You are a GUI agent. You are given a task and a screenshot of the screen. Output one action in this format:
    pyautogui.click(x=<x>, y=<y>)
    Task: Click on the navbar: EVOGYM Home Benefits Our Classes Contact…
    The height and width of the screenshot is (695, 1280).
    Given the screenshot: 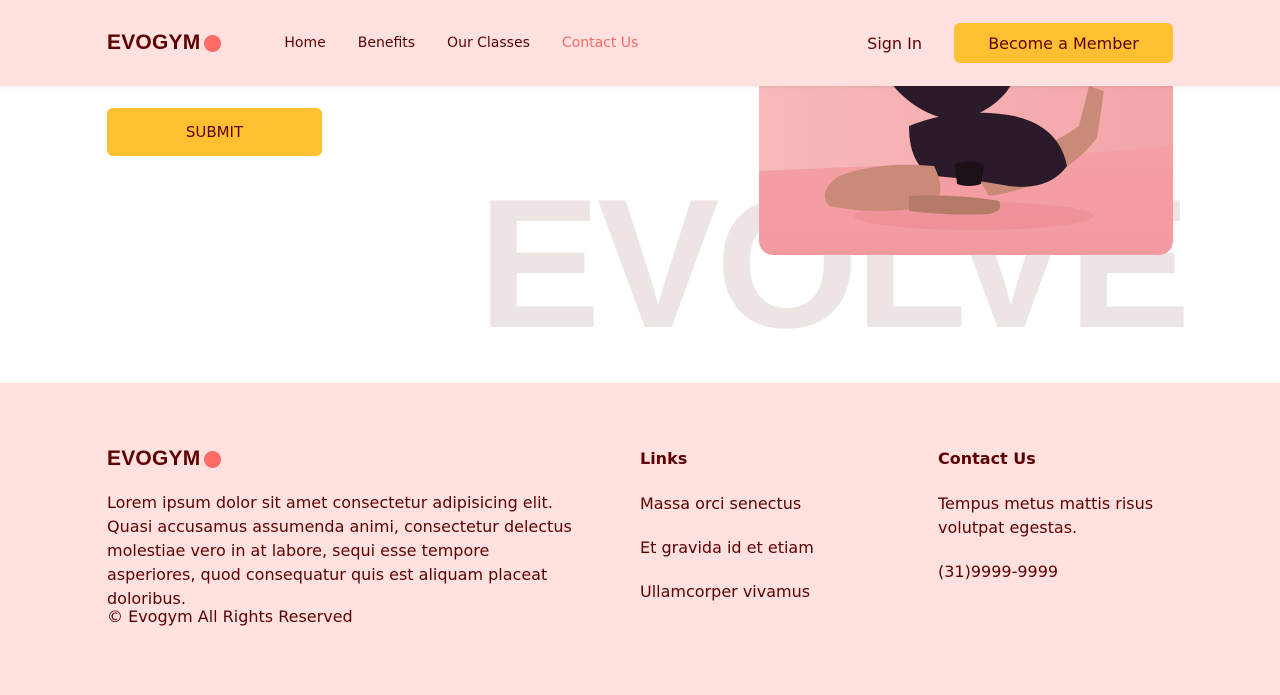 What is the action you would take?
    pyautogui.click(x=640, y=43)
    